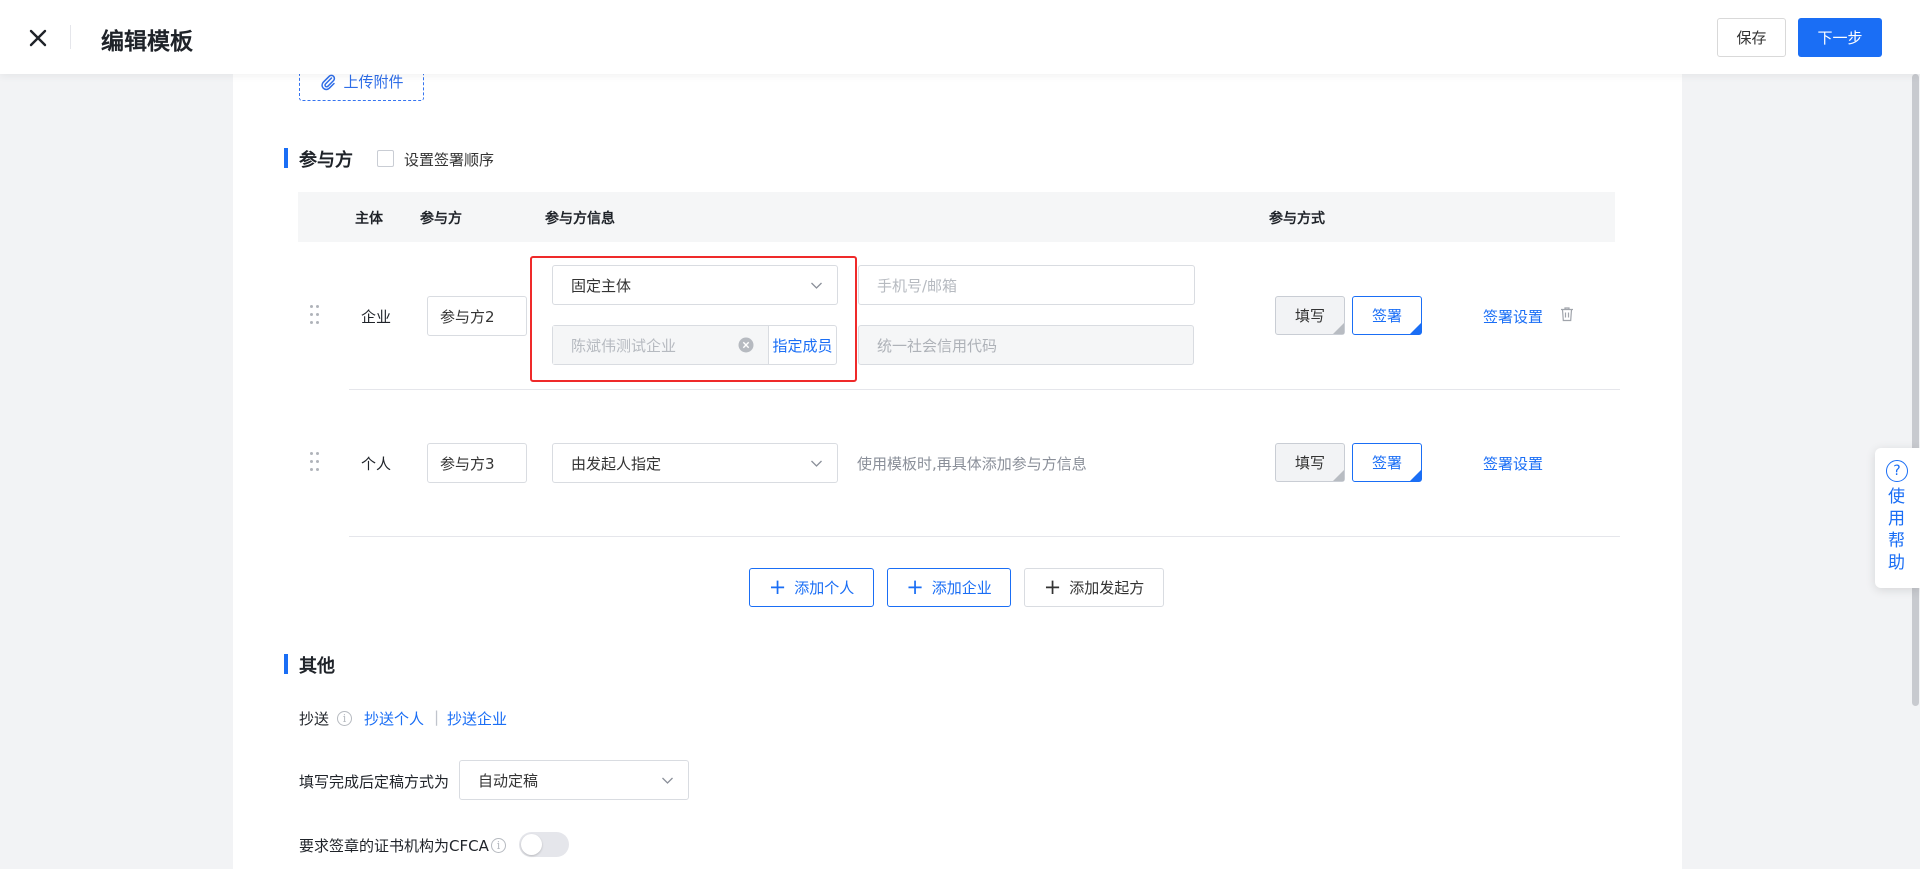 The width and height of the screenshot is (1920, 869). I want to click on add-initiator-button: + 添加发起方, so click(1094, 587).